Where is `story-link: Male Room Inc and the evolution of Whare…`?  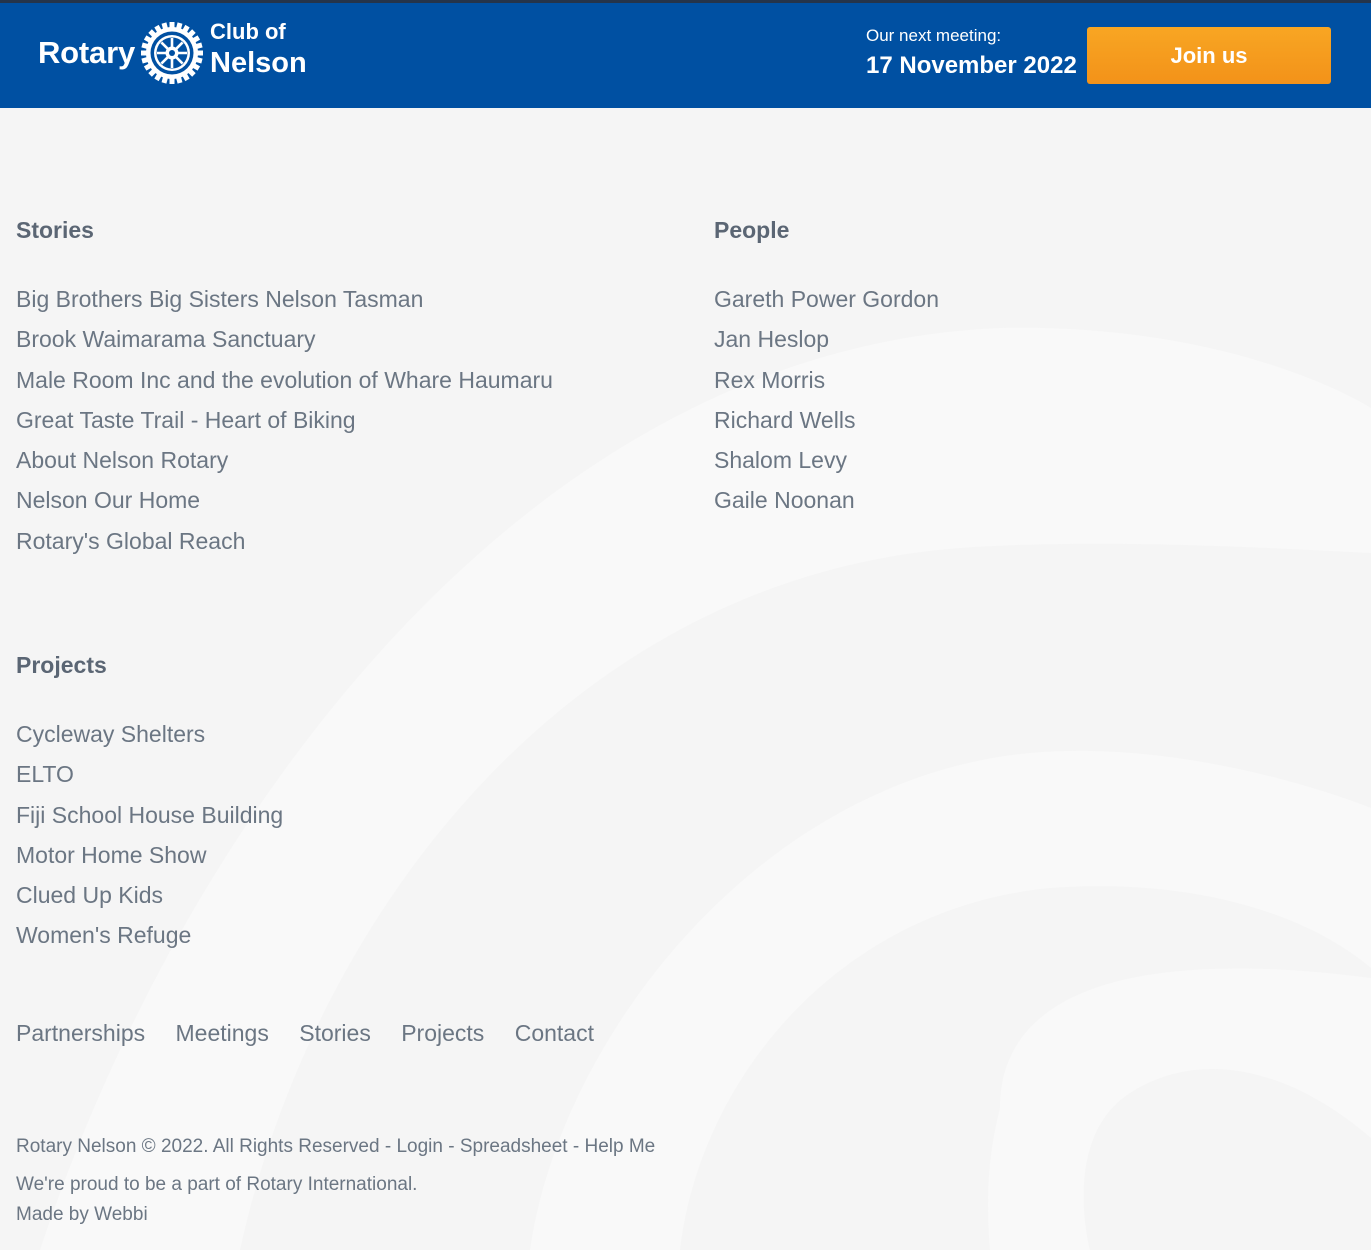
story-link: Male Room Inc and the evolution of Whare… is located at coordinates (284, 380).